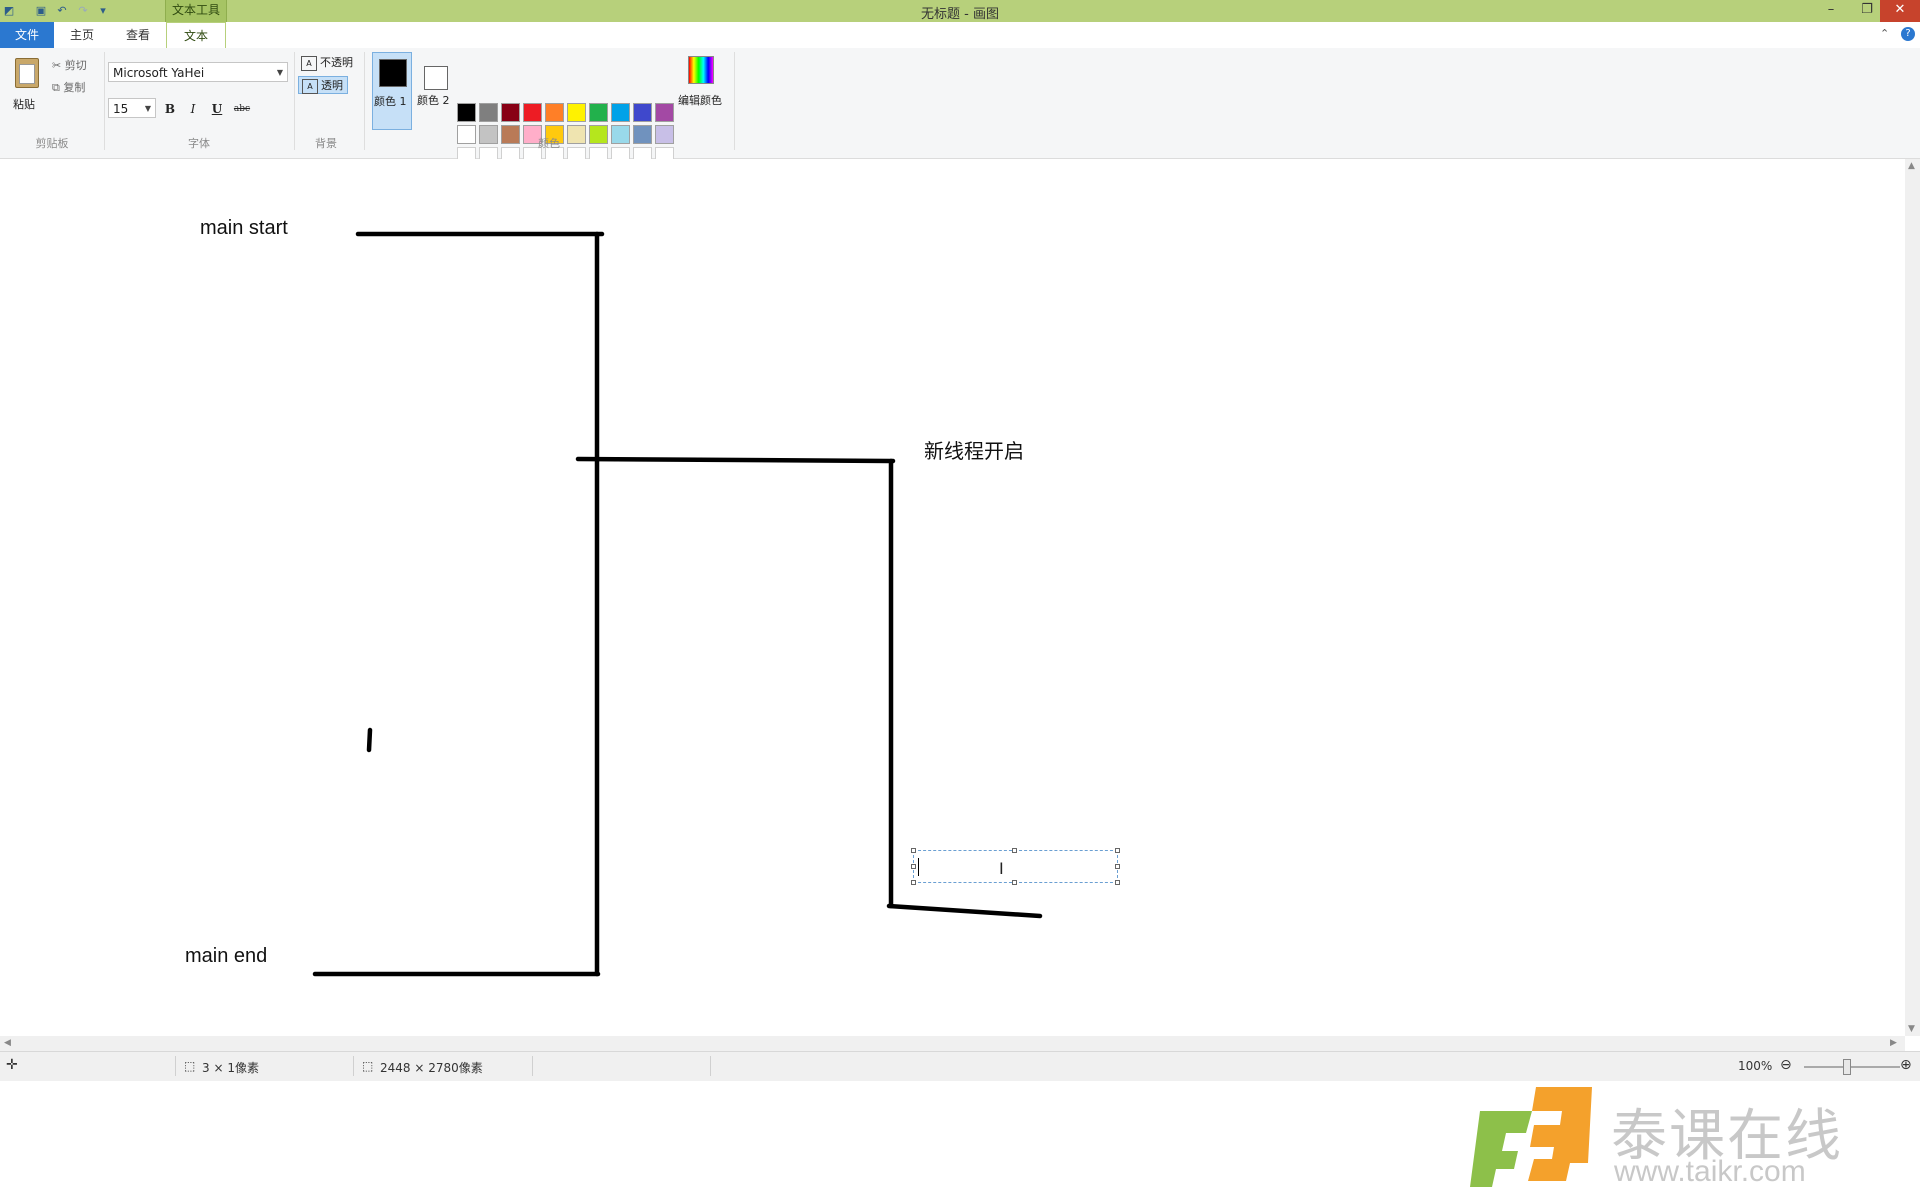 This screenshot has width=1920, height=1189. Describe the element at coordinates (735, 460) in the screenshot. I see `thread-branch-line` at that location.